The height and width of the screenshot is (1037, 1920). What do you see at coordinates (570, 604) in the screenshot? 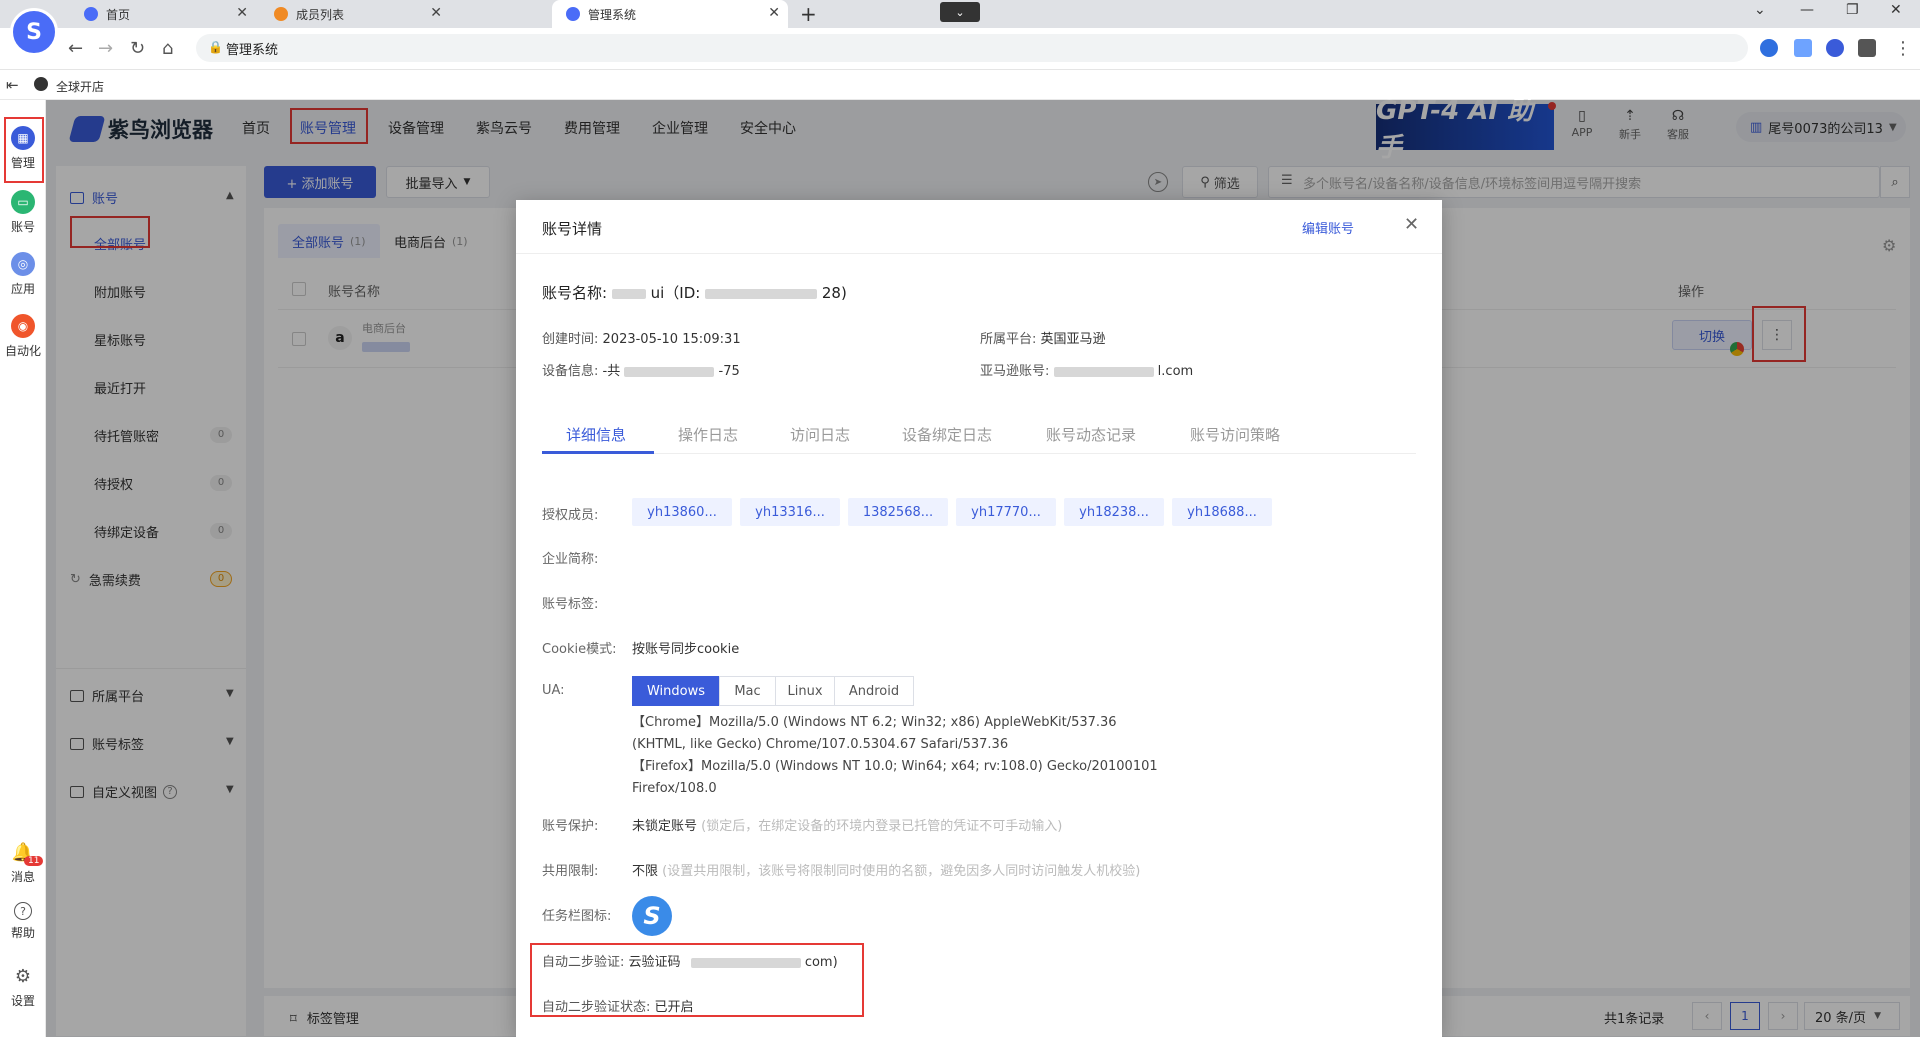
I see `account-tag-label: 账号标签:` at bounding box center [570, 604].